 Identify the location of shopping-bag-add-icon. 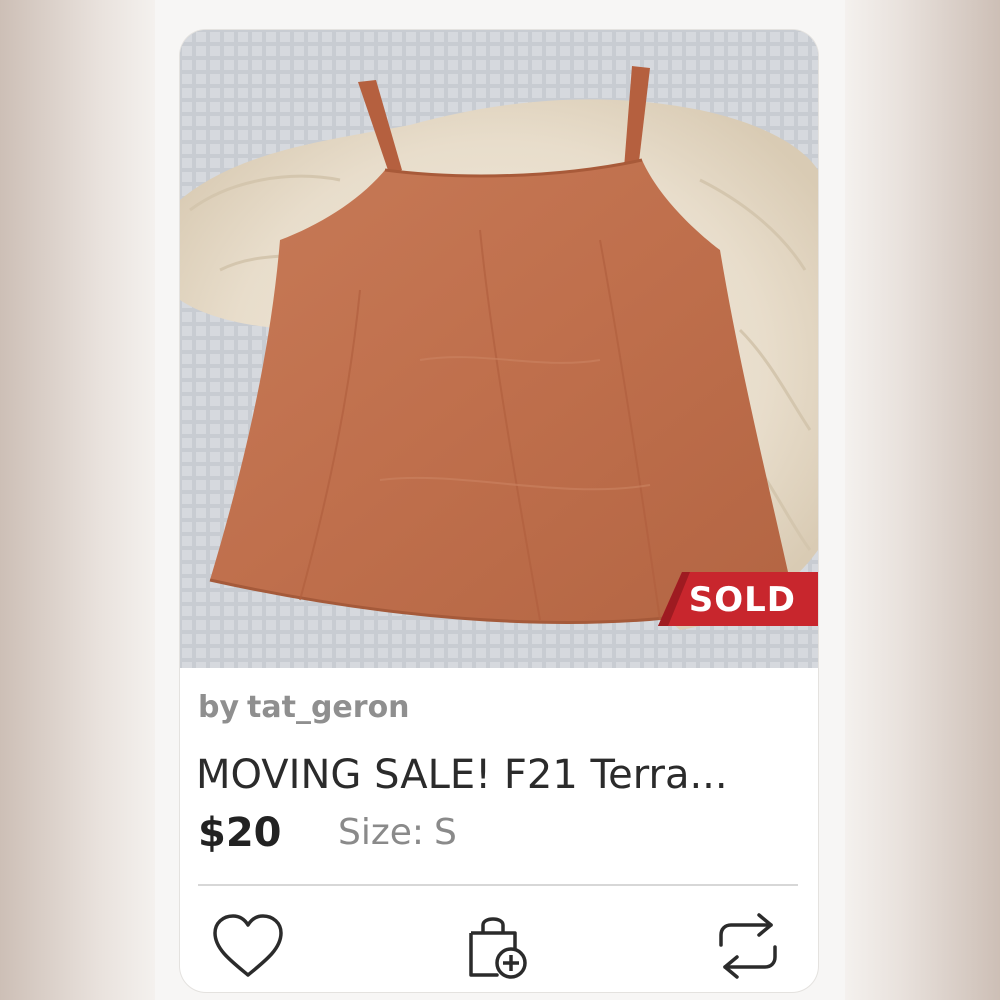
(498, 948).